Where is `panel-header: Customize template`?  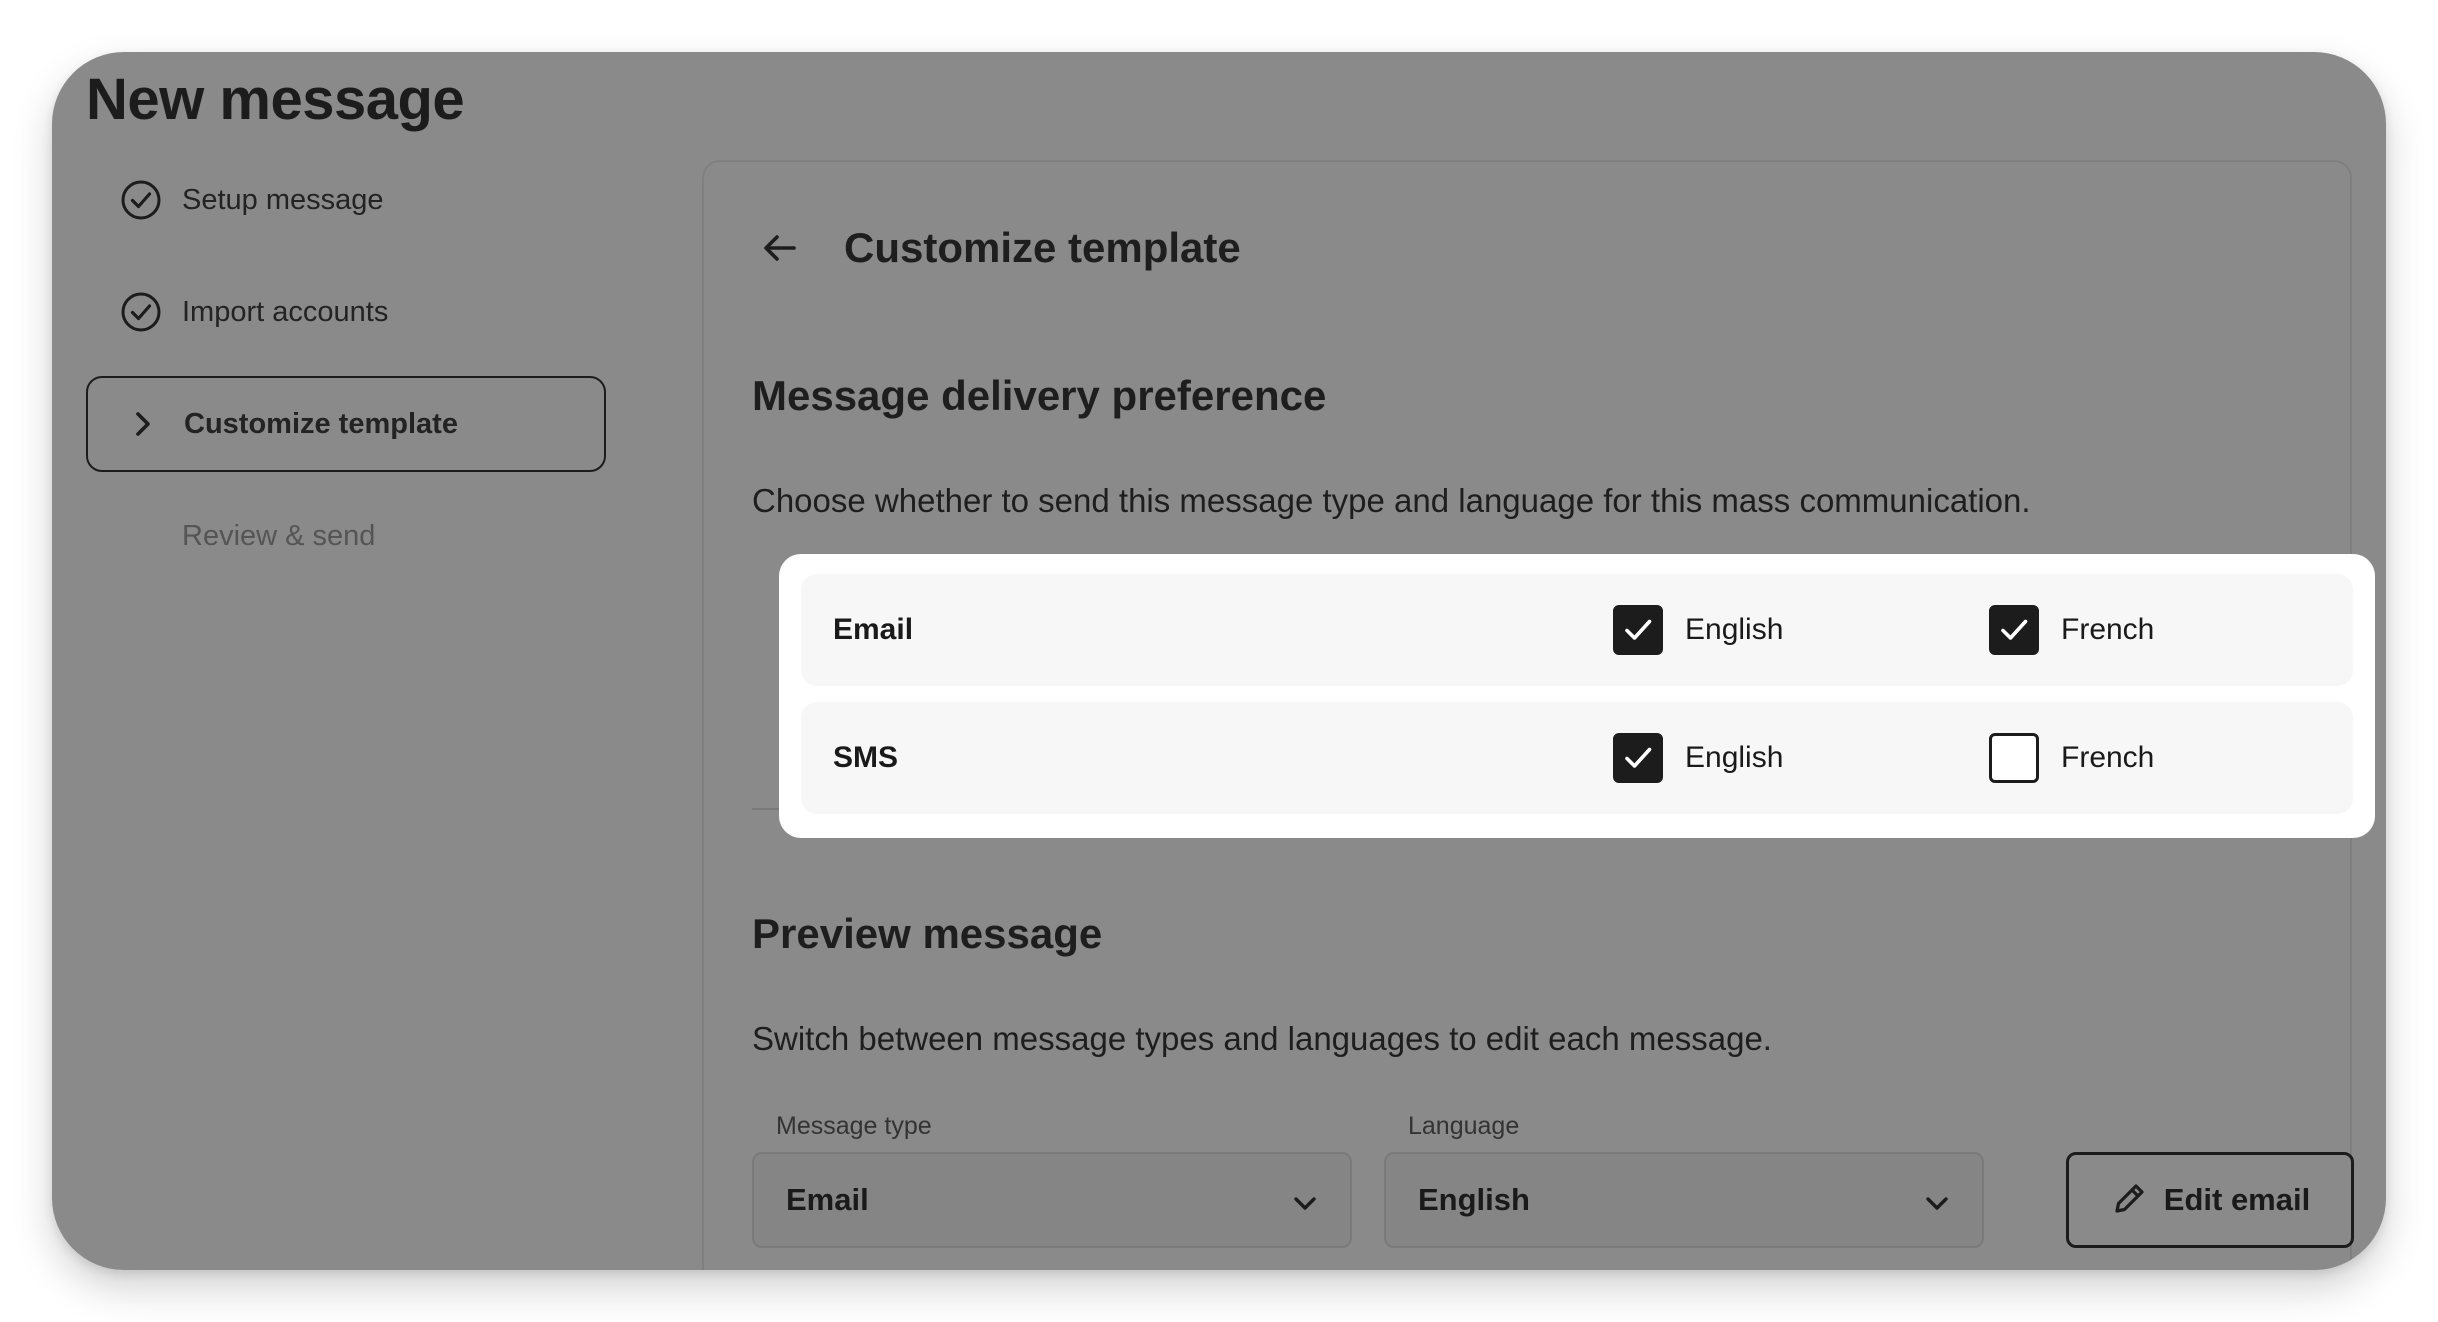
panel-header: Customize template is located at coordinates (998, 248).